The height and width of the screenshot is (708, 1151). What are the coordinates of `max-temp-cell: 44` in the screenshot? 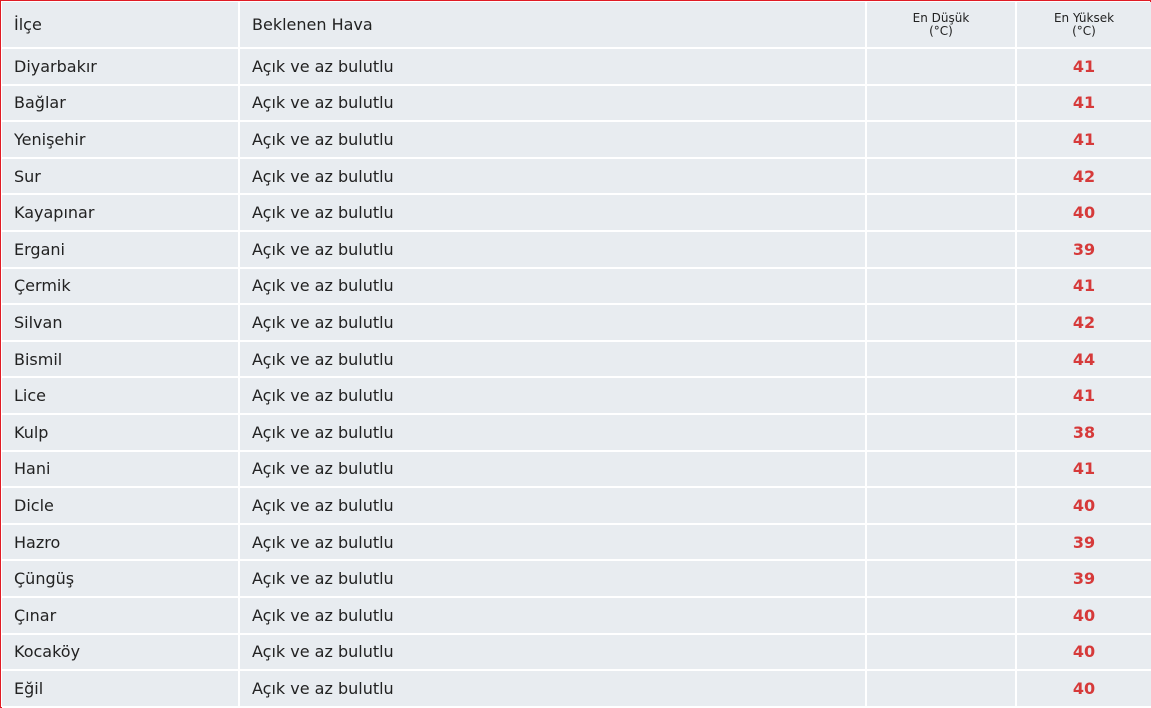 It's located at (1083, 359).